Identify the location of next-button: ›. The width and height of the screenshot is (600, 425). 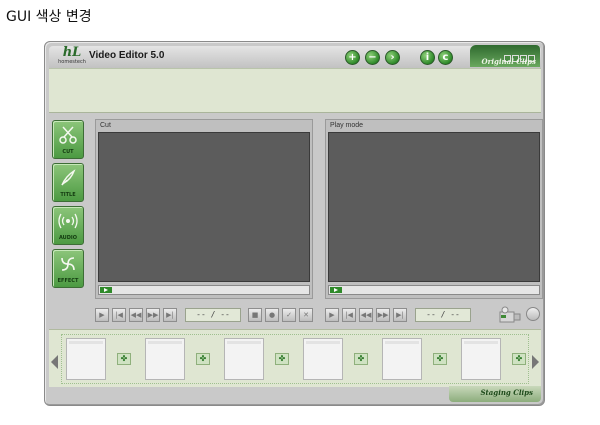
(392, 57).